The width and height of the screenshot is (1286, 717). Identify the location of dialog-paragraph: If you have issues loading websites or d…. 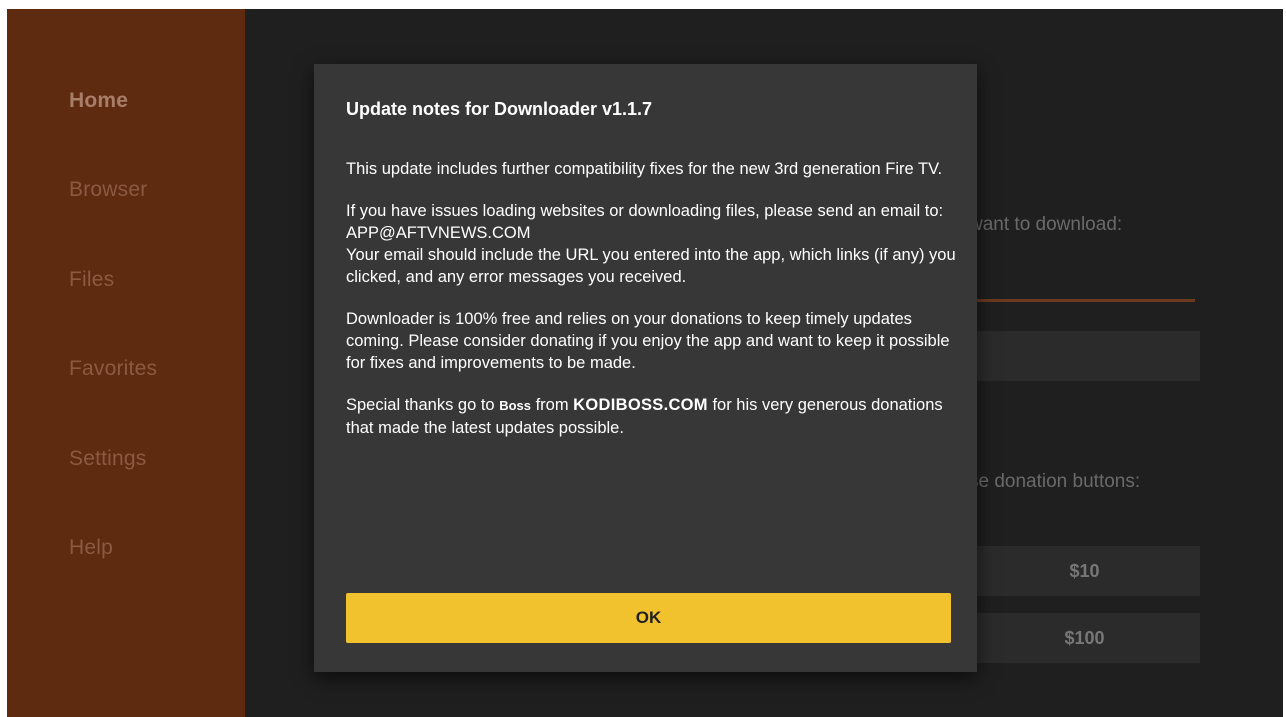
(651, 244).